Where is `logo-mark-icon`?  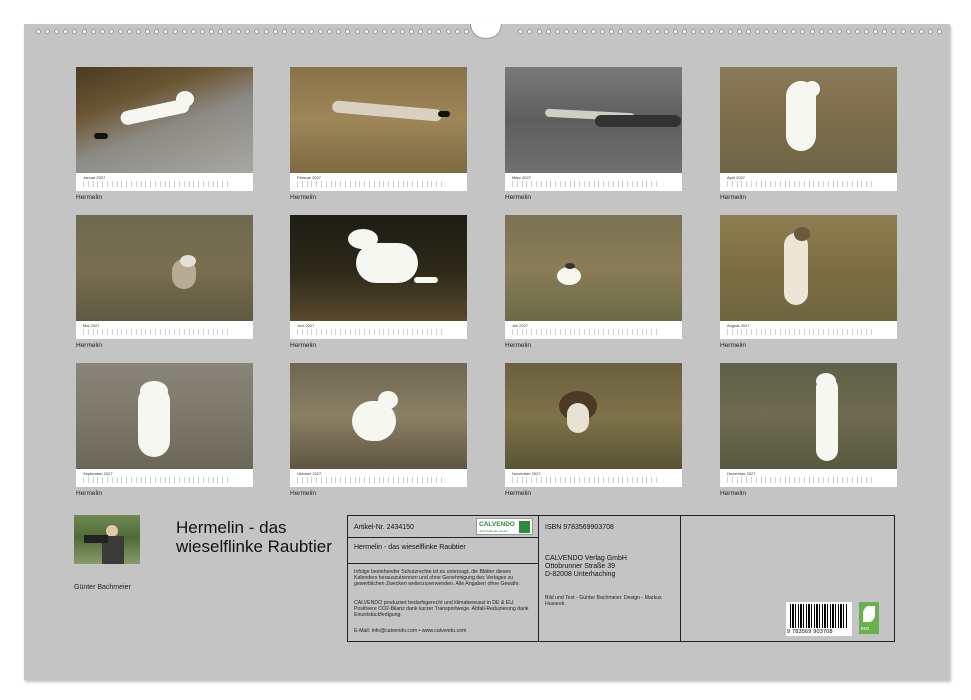 logo-mark-icon is located at coordinates (524, 527).